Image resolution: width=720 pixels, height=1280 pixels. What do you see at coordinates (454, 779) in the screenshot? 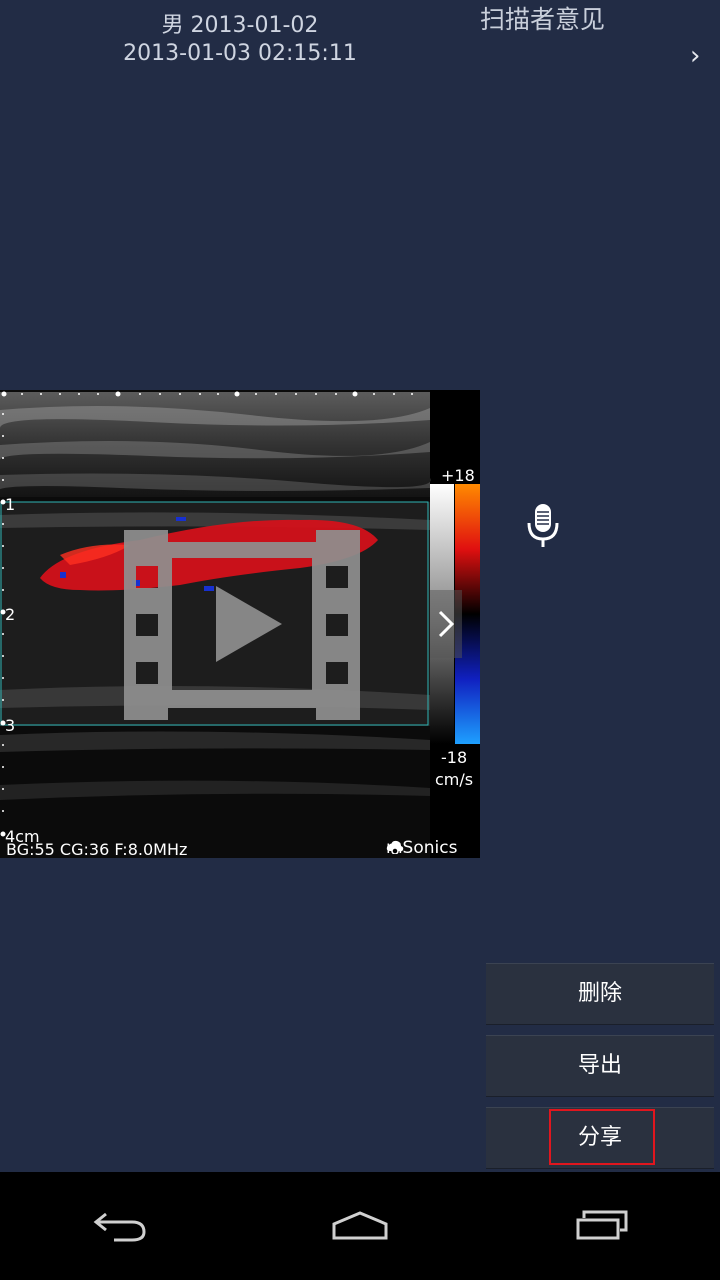
I see `color-scale-unit: cm/s` at bounding box center [454, 779].